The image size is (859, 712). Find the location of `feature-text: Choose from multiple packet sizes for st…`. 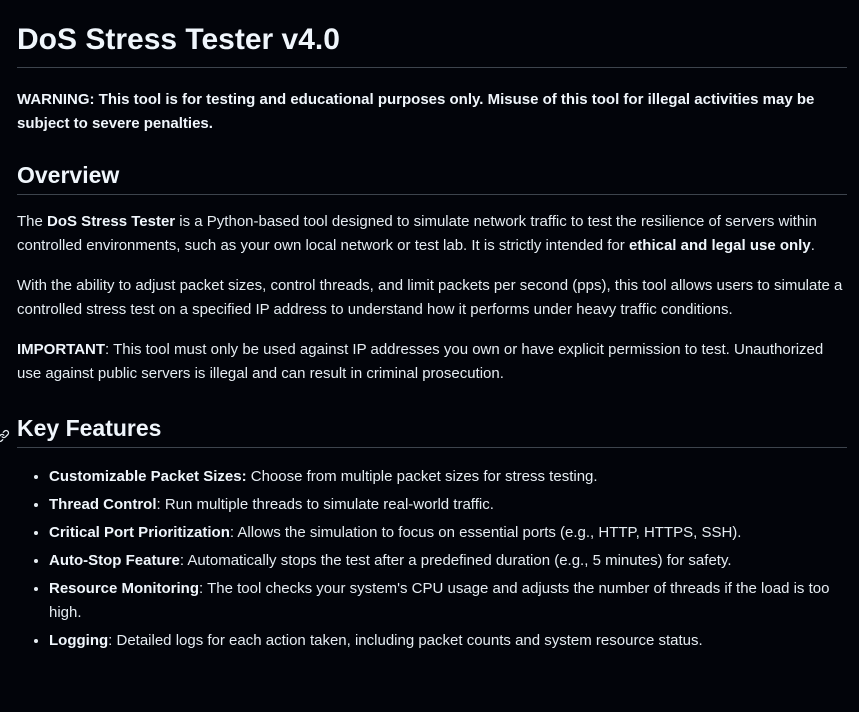

feature-text: Choose from multiple packet sizes for st… is located at coordinates (422, 476).